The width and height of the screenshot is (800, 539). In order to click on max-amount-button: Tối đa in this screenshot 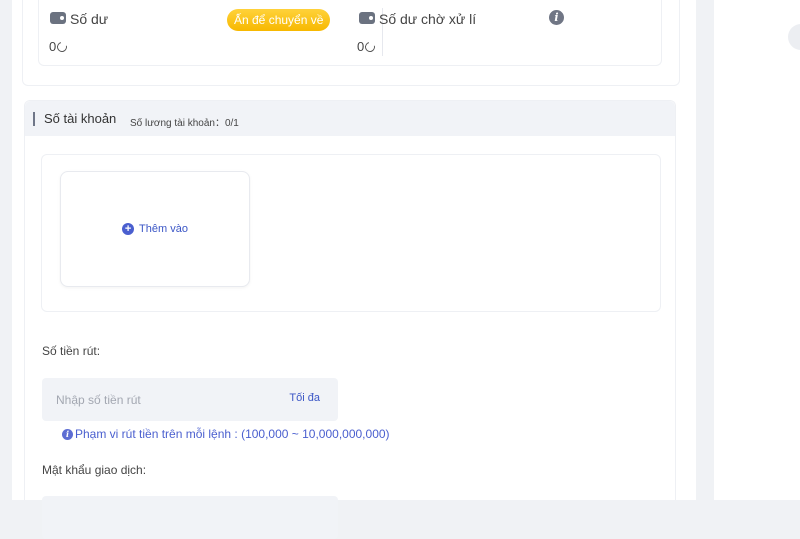, I will do `click(304, 398)`.